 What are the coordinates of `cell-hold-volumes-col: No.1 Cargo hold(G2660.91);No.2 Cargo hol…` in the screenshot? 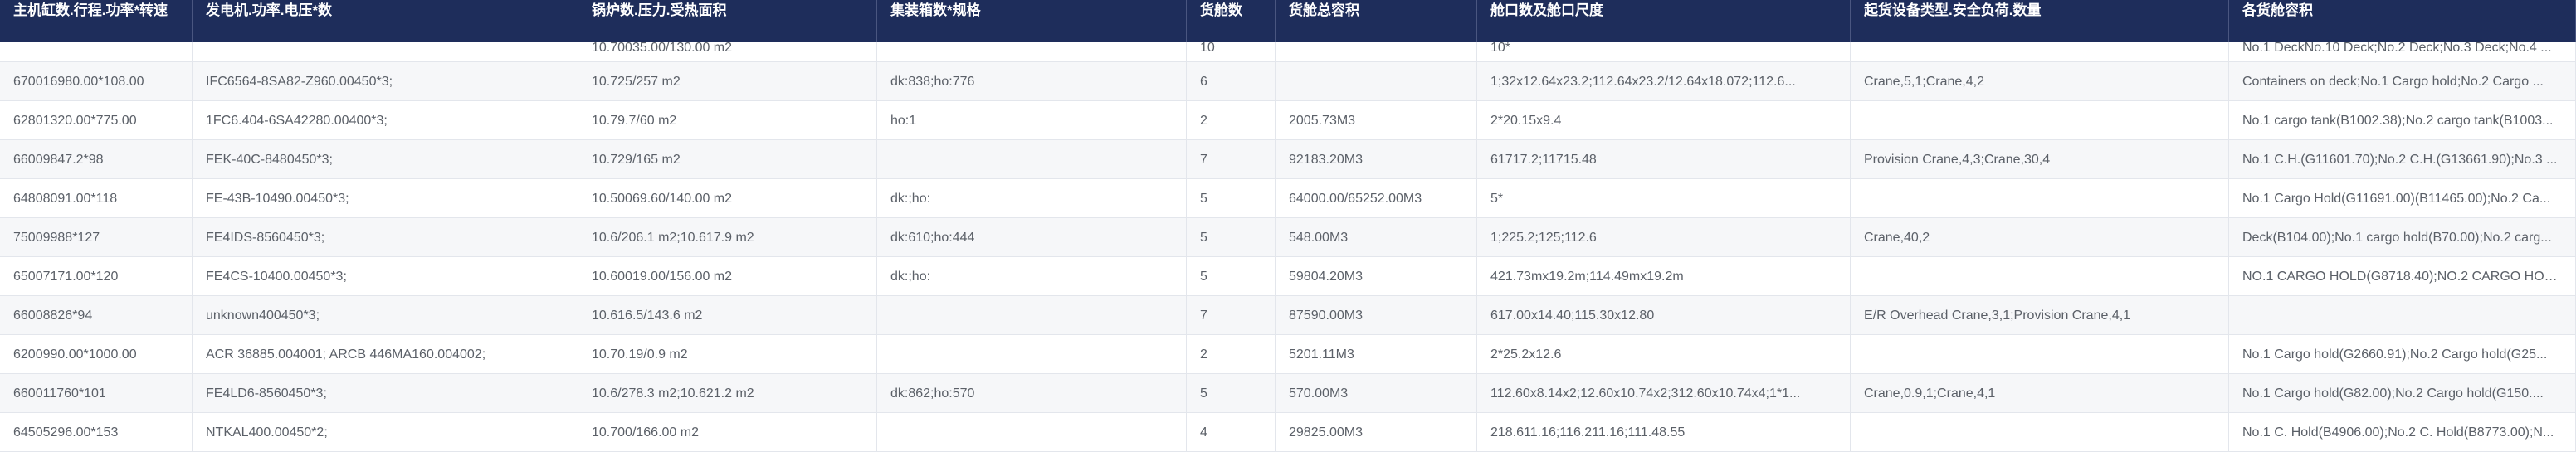 It's located at (2402, 354).